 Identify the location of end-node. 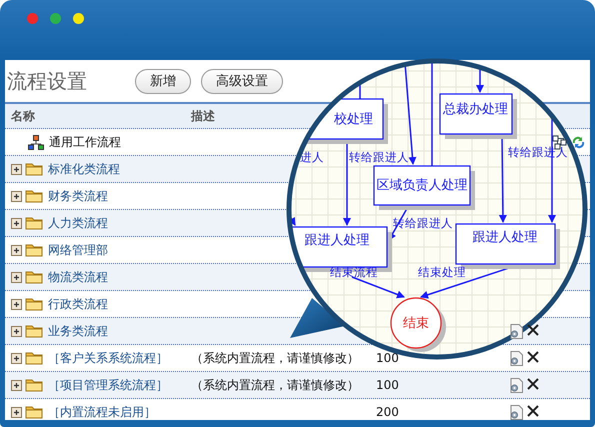
(418, 324).